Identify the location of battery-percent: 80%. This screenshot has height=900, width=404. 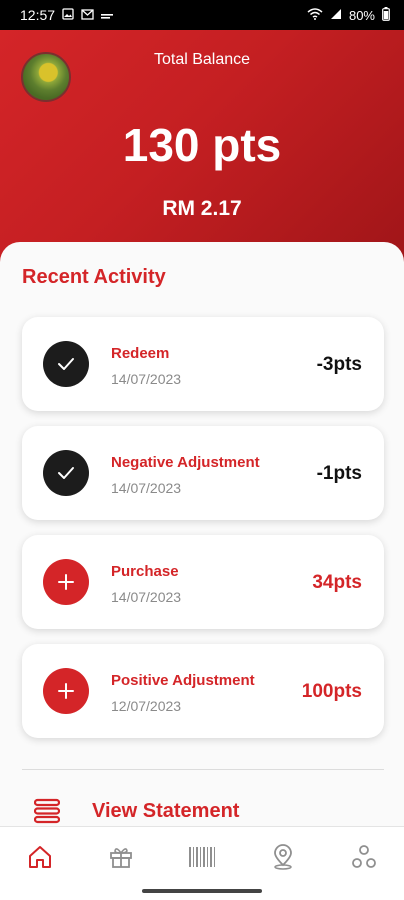
(361, 15).